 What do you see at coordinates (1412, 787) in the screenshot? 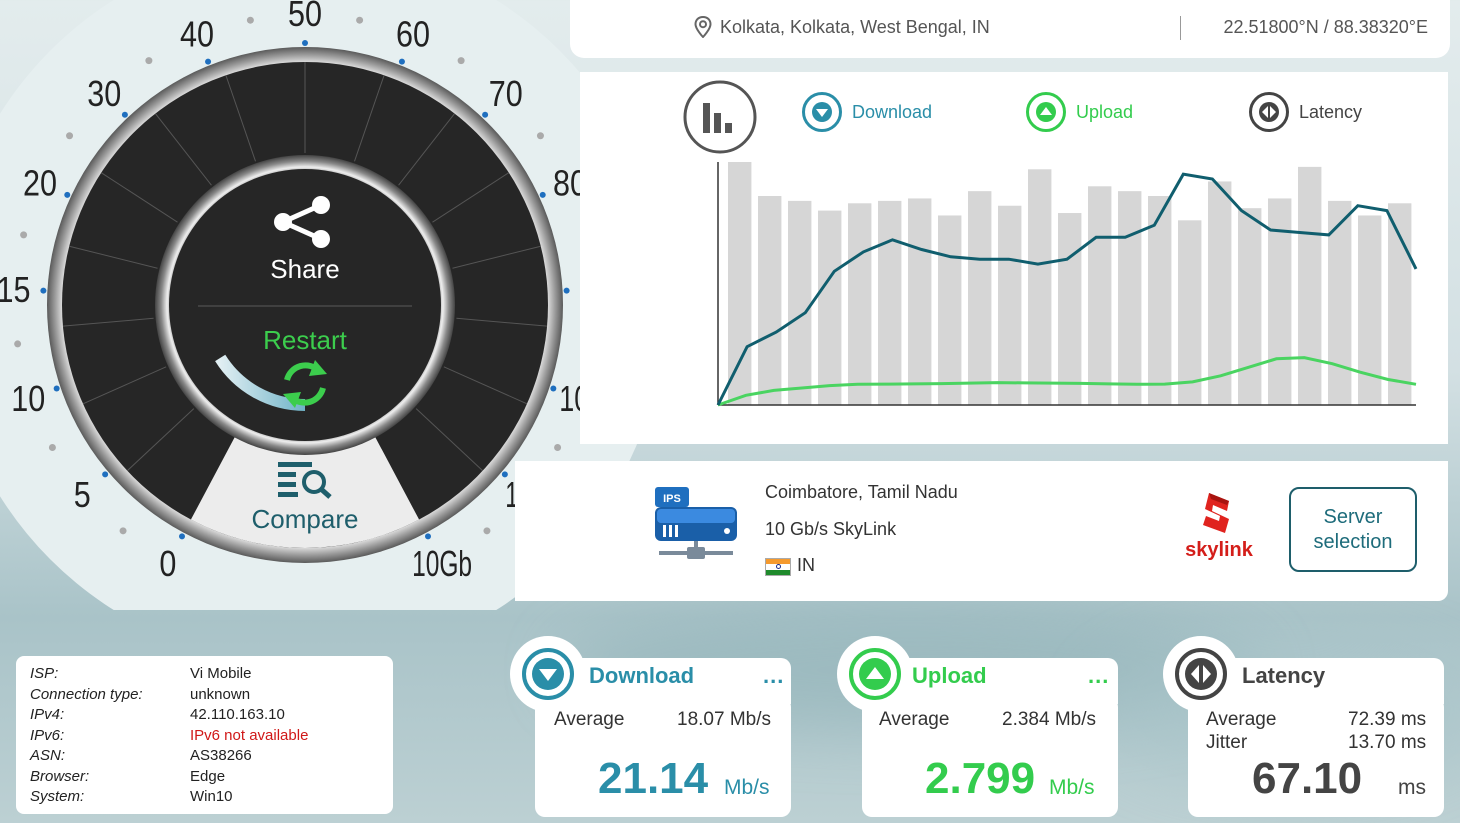
I see `latency-unit: ms` at bounding box center [1412, 787].